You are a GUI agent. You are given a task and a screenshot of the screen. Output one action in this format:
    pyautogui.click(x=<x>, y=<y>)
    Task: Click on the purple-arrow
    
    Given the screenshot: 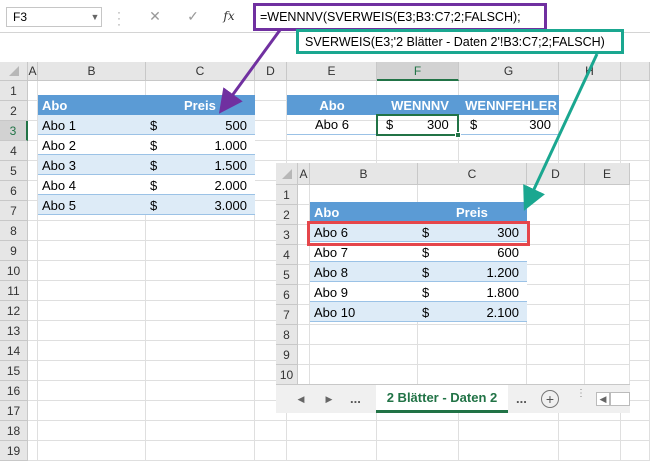 What is the action you would take?
    pyautogui.click(x=250, y=71)
    